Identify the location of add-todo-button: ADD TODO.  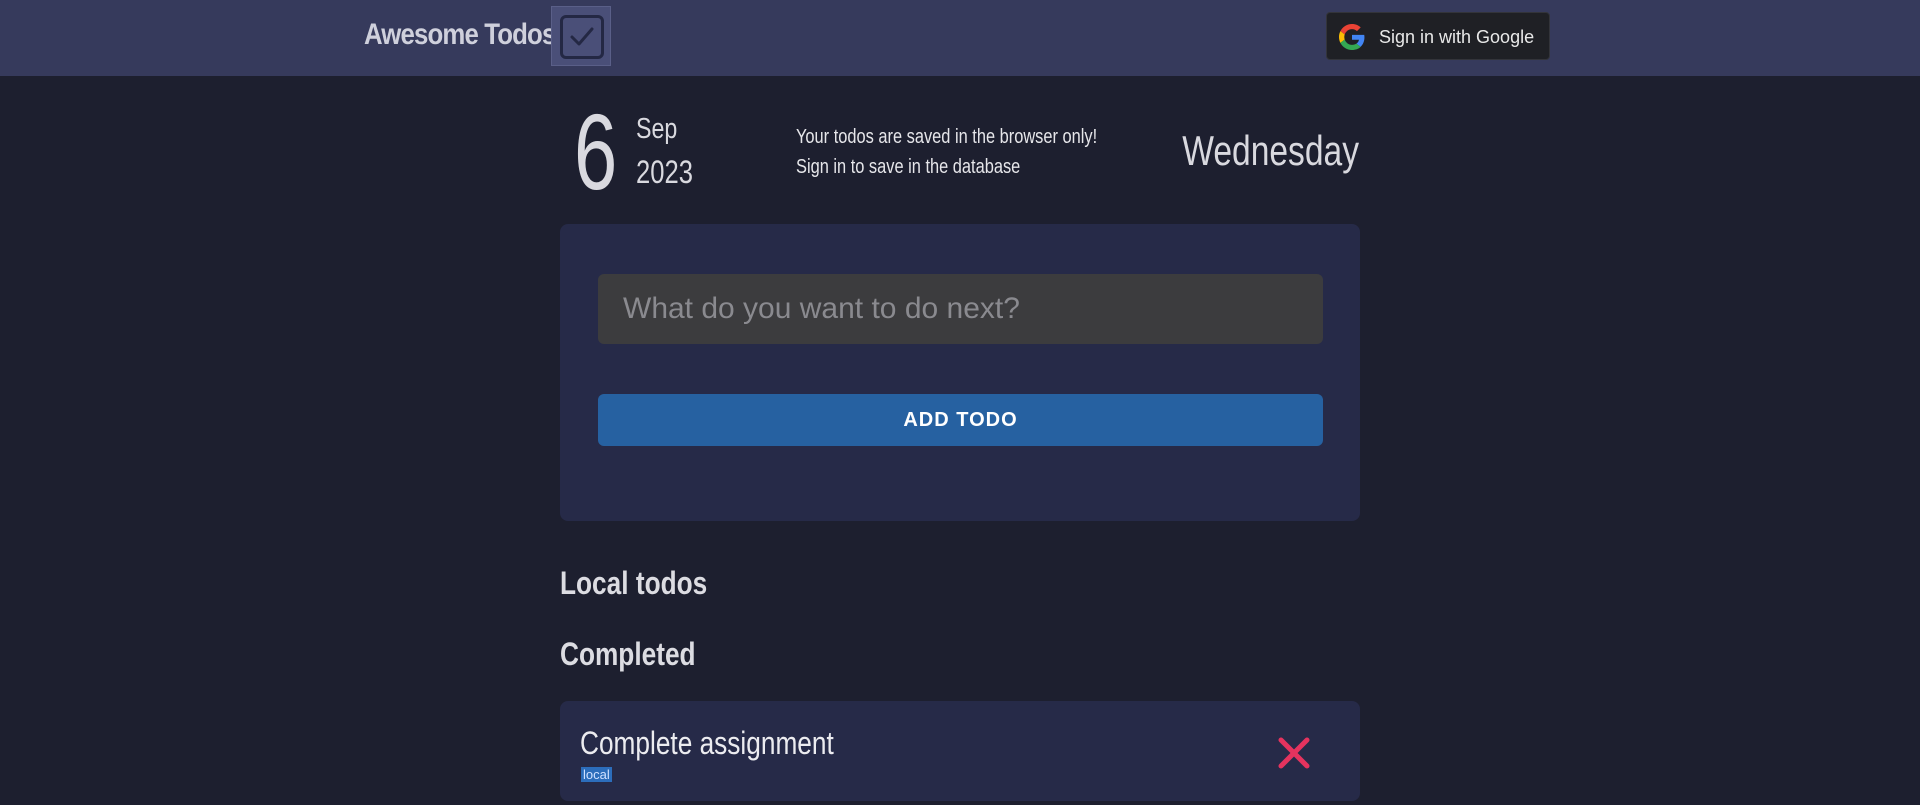
(960, 420).